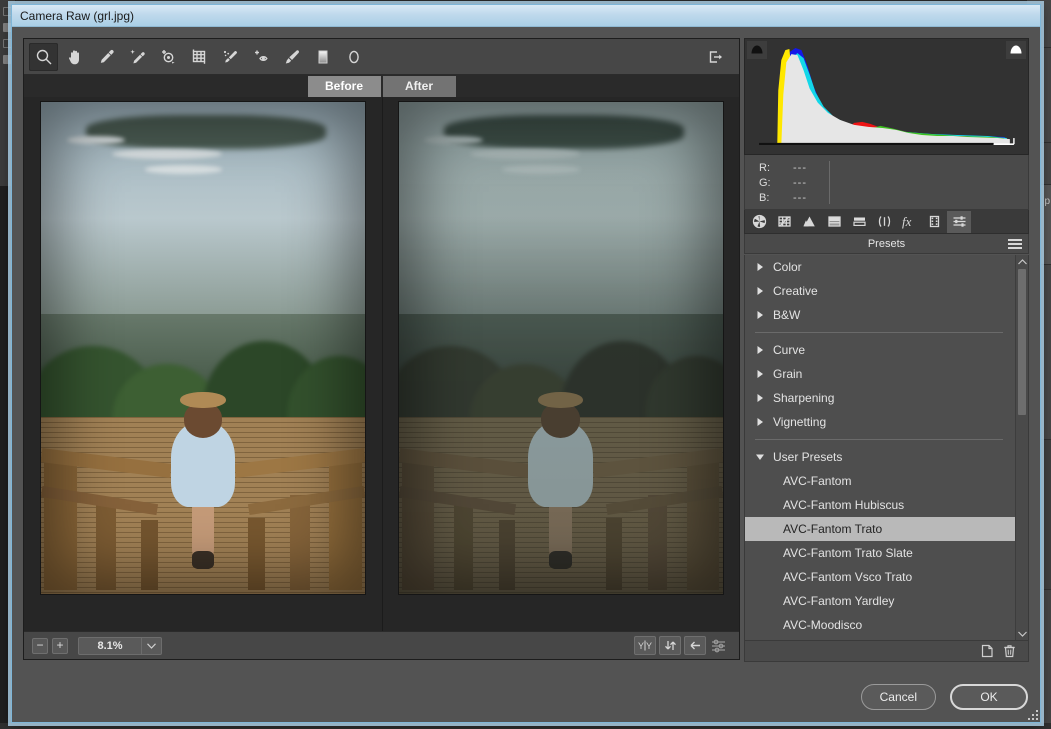 Image resolution: width=1051 pixels, height=729 pixels. I want to click on photoshop-status-bar, so click(525, 726).